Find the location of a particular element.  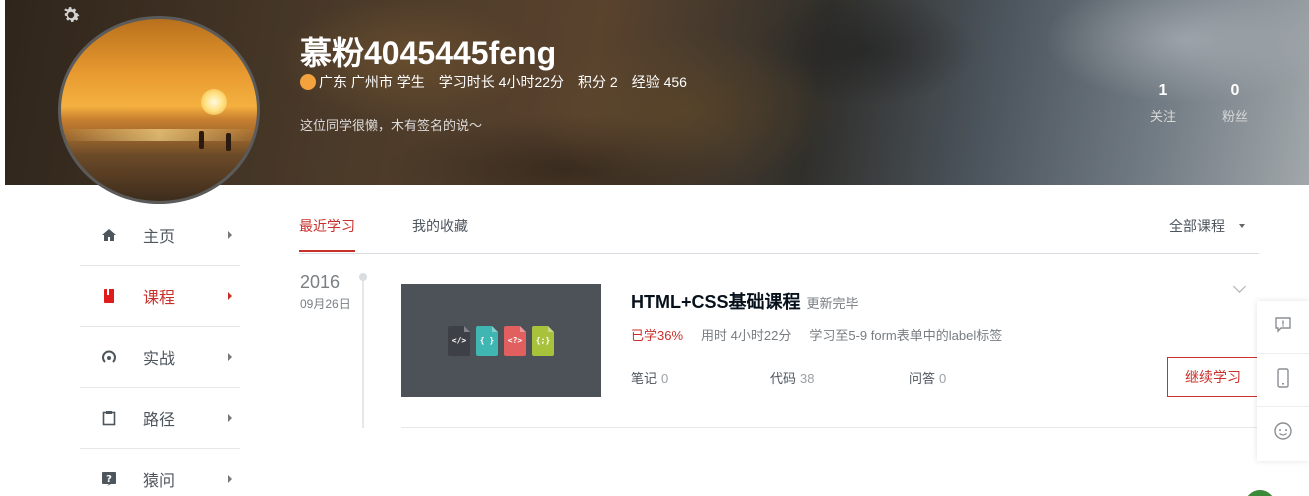

followers-stat: 0 粉丝 is located at coordinates (1235, 103).